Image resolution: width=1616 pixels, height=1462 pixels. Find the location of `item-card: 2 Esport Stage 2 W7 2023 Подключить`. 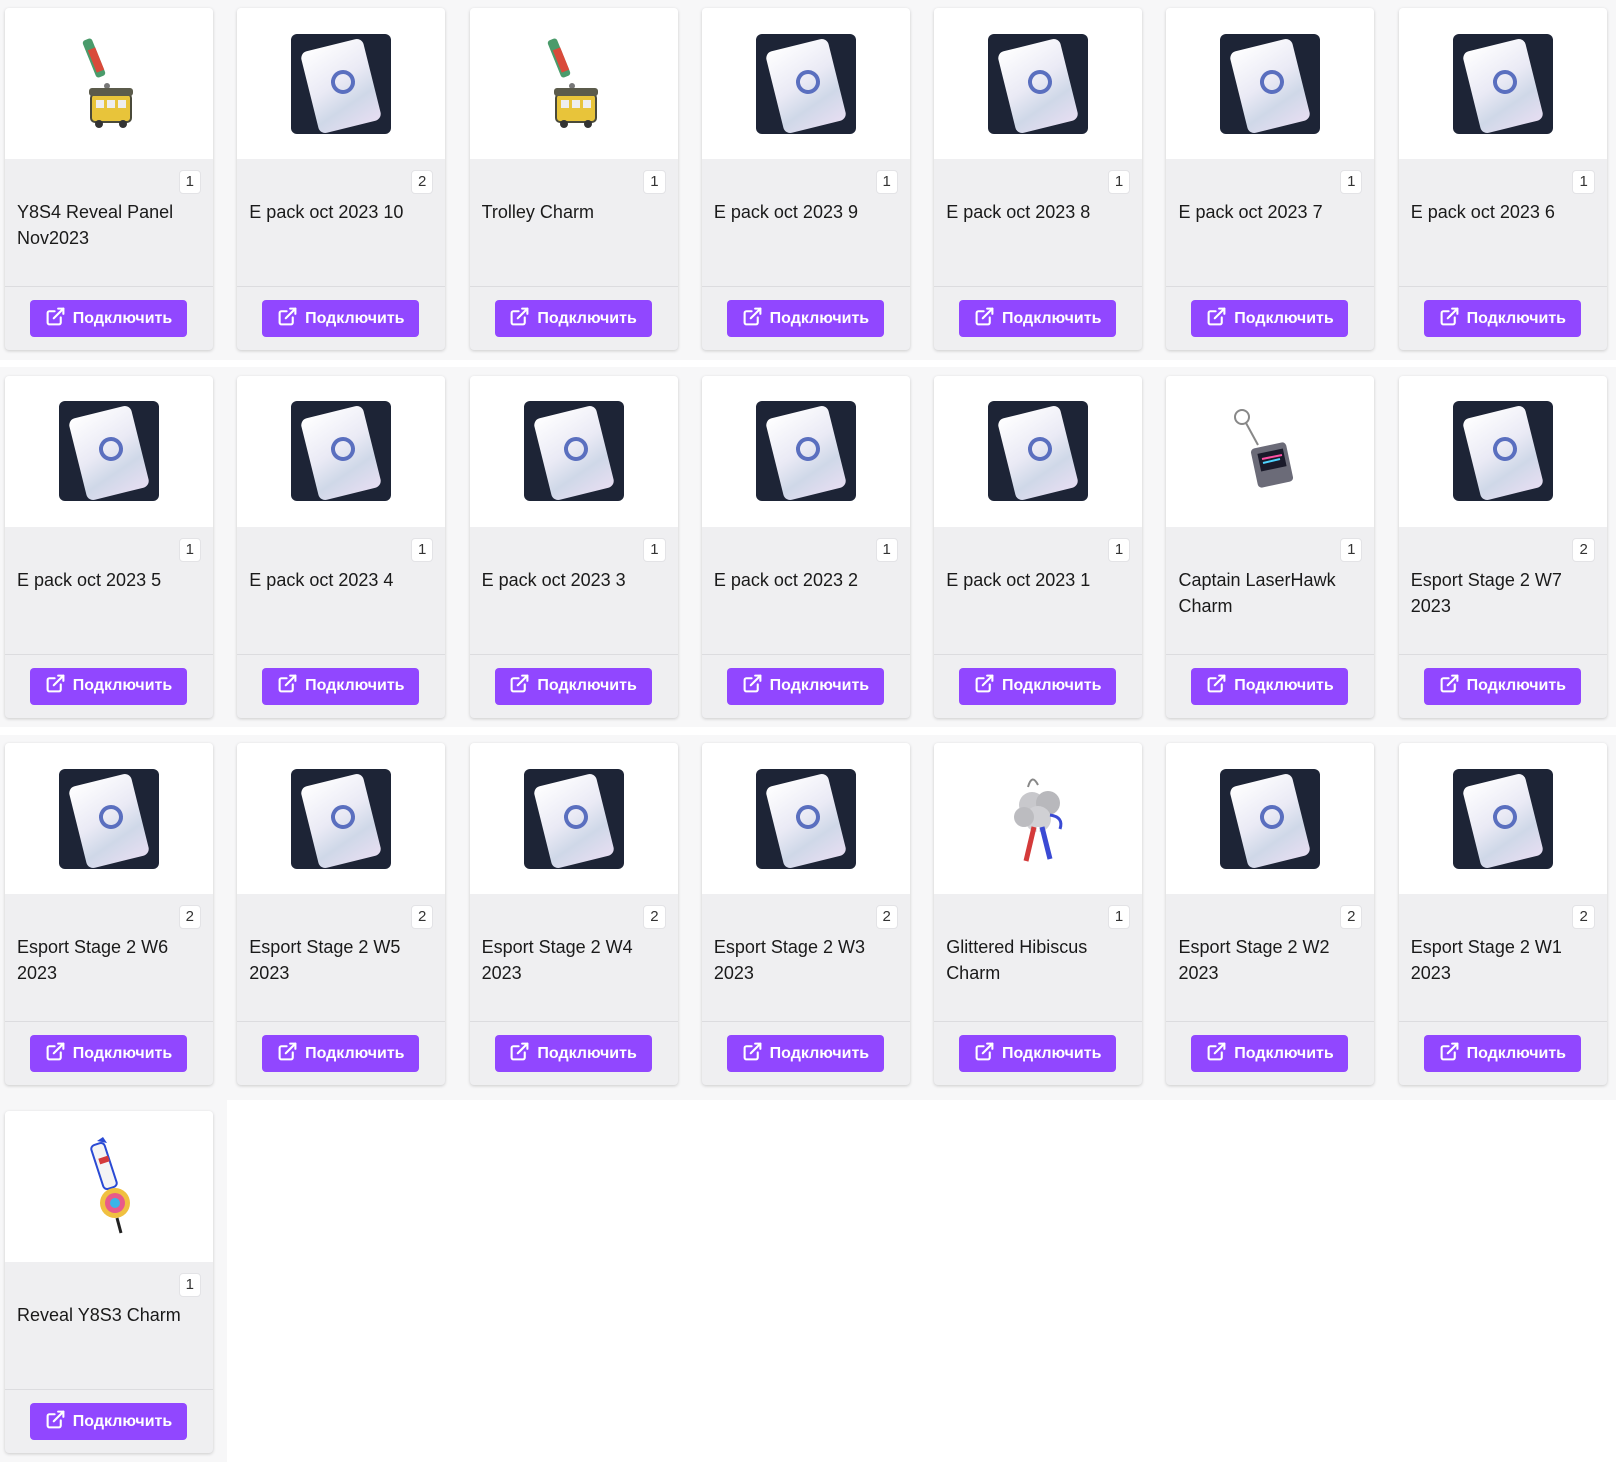

item-card: 2 Esport Stage 2 W7 2023 Подключить is located at coordinates (1502, 546).